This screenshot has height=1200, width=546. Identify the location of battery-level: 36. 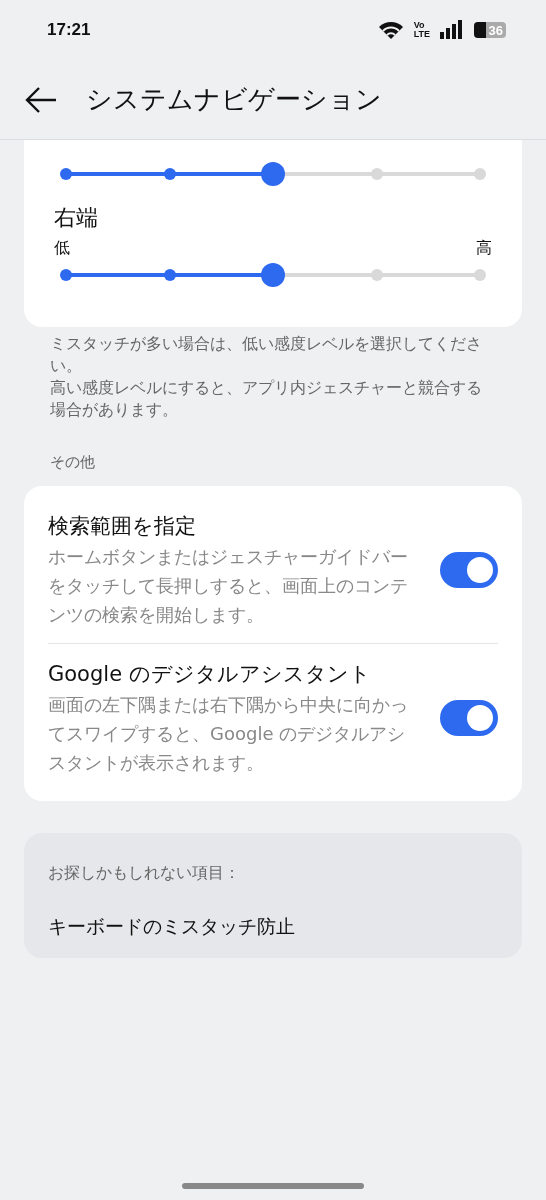
(495, 30).